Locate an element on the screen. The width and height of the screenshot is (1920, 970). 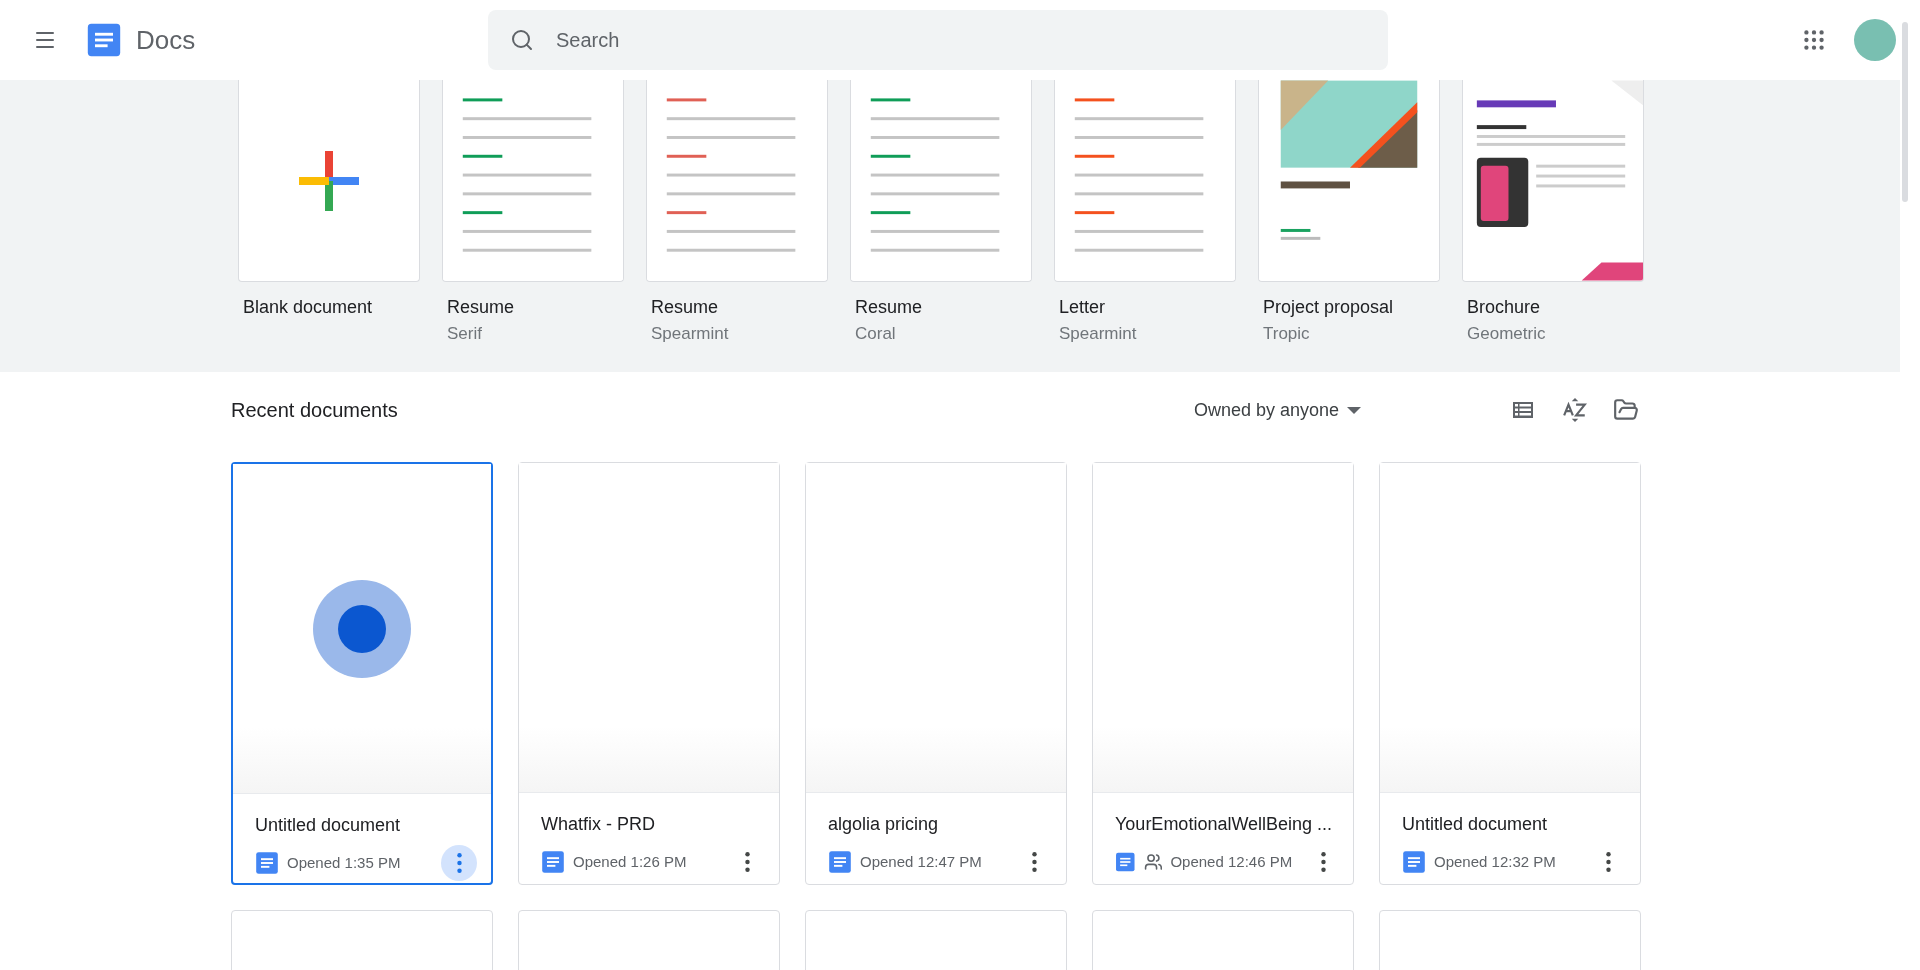
opened-time: Opened 1:26 PM is located at coordinates (630, 861).